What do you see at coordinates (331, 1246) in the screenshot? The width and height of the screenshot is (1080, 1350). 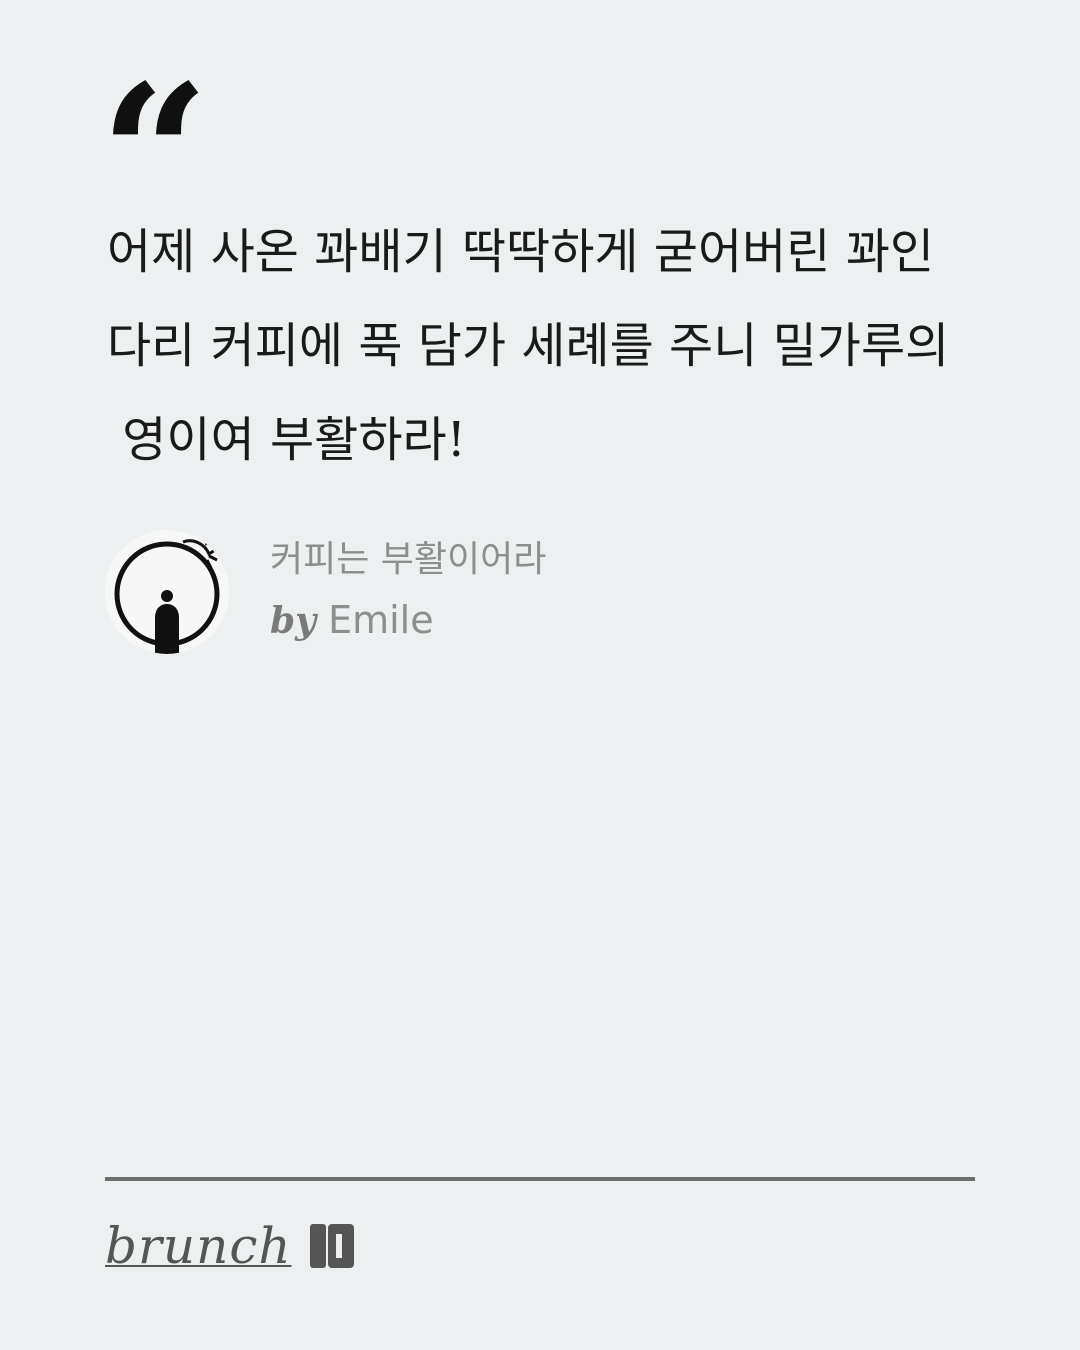 I see `brunch-book-icon` at bounding box center [331, 1246].